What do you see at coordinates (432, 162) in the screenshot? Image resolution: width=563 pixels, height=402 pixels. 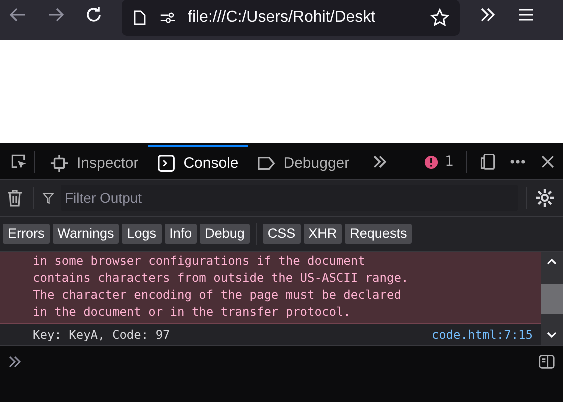 I see `error-icon` at bounding box center [432, 162].